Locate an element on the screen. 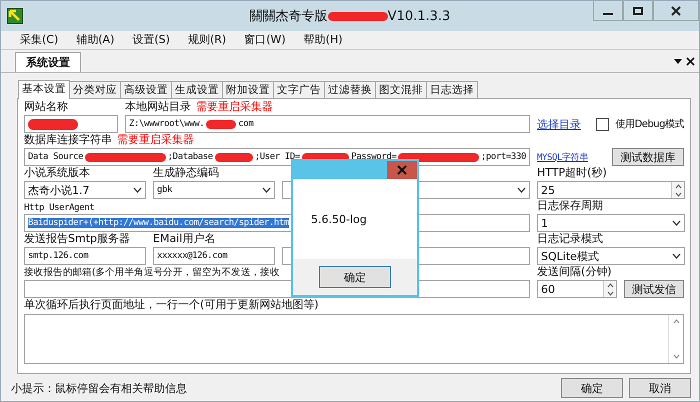 The width and height of the screenshot is (700, 402). test-mail-button: 测试发信 is located at coordinates (654, 289).